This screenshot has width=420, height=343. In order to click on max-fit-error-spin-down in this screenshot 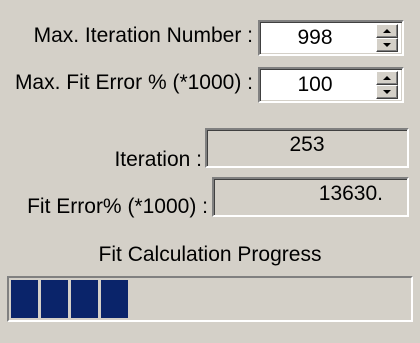, I will do `click(387, 92)`.